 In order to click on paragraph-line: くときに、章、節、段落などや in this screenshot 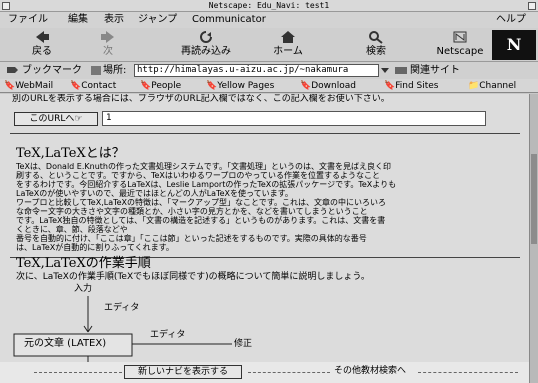, I will do `click(72, 229)`.